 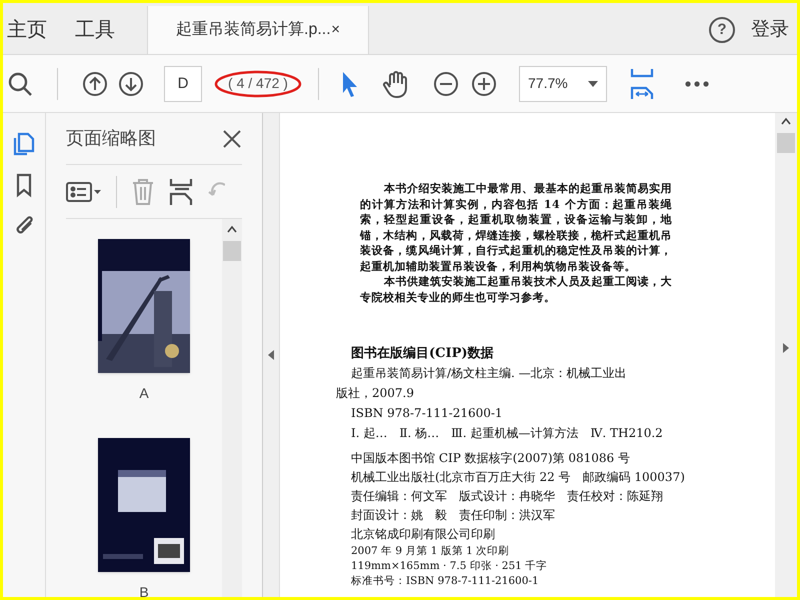 I want to click on close-icon, so click(x=232, y=138).